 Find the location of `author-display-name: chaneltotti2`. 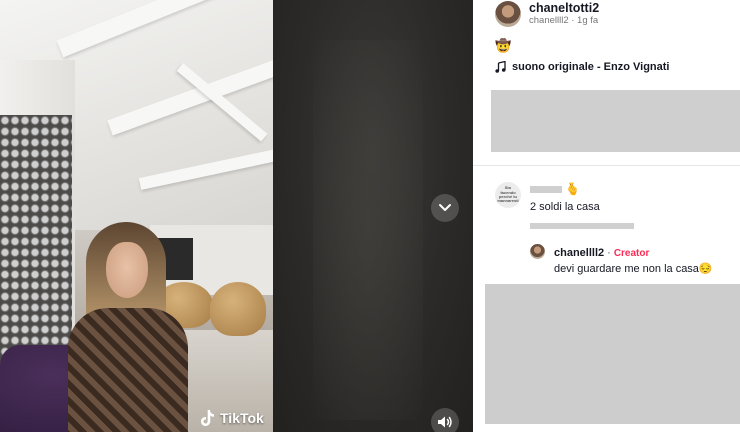

author-display-name: chaneltotti2 is located at coordinates (564, 8).